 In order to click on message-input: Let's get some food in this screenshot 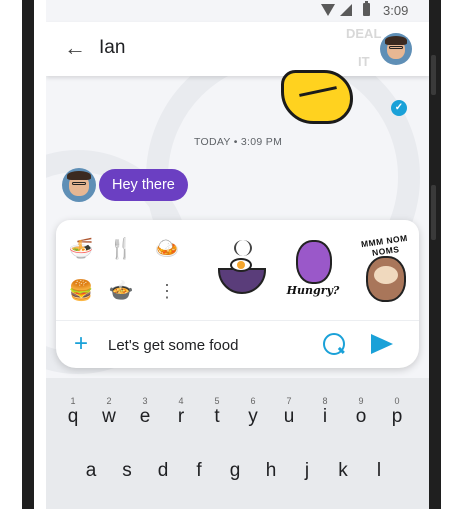, I will do `click(173, 345)`.